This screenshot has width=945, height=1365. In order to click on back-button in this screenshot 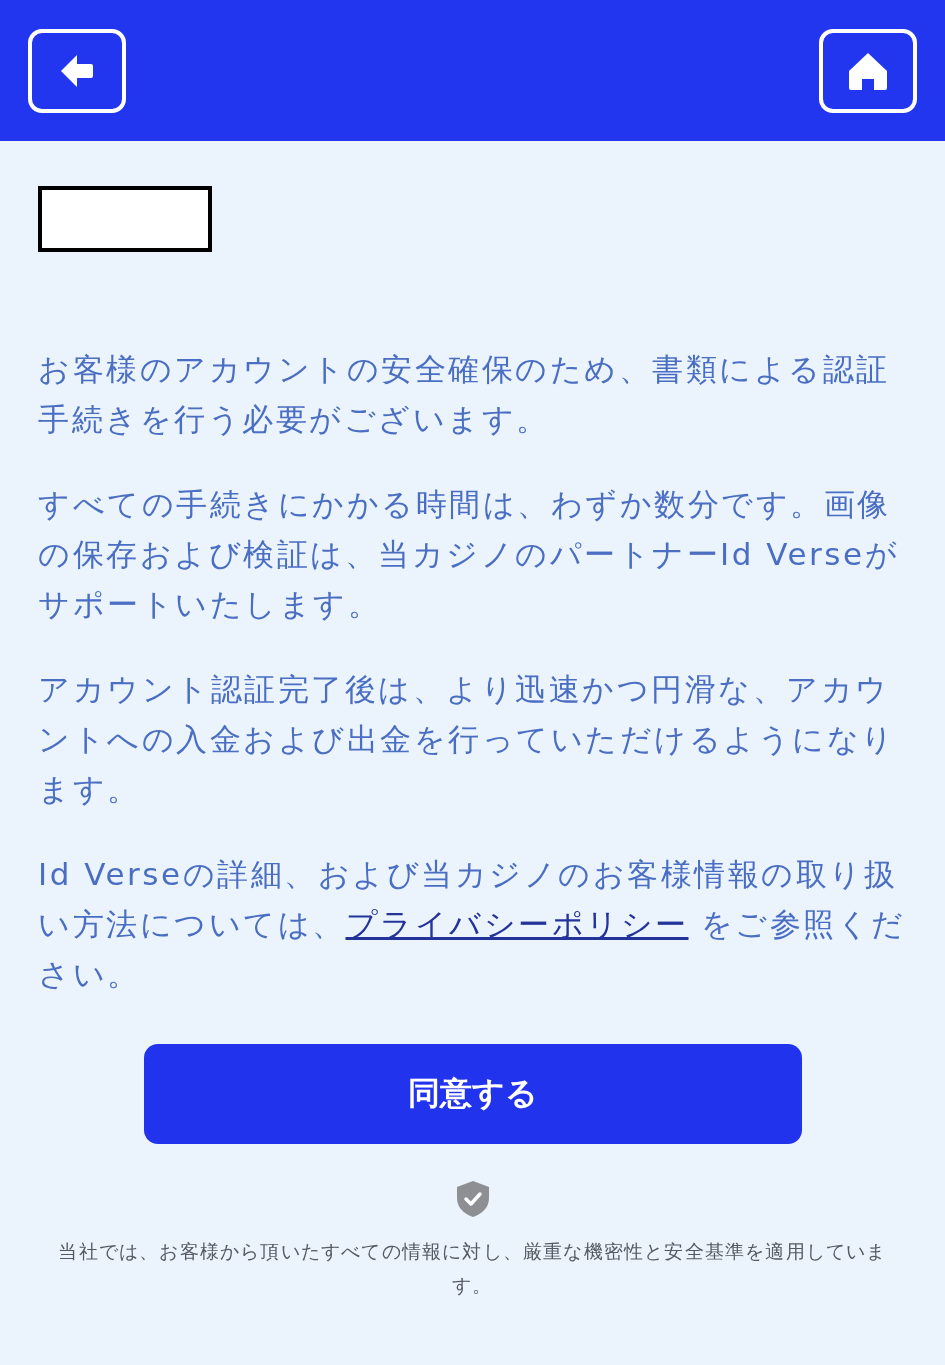, I will do `click(77, 70)`.